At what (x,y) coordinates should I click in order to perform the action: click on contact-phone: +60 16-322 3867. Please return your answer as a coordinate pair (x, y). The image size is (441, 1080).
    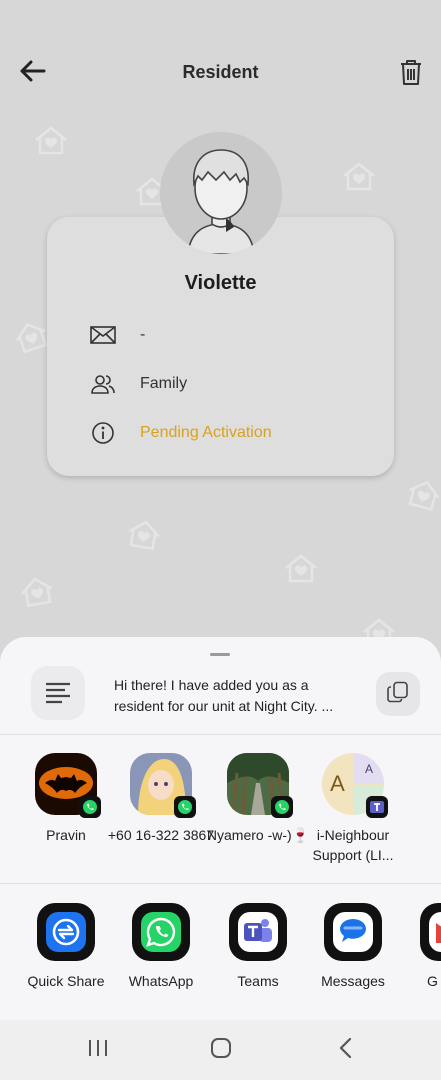
    Looking at the image, I should click on (161, 799).